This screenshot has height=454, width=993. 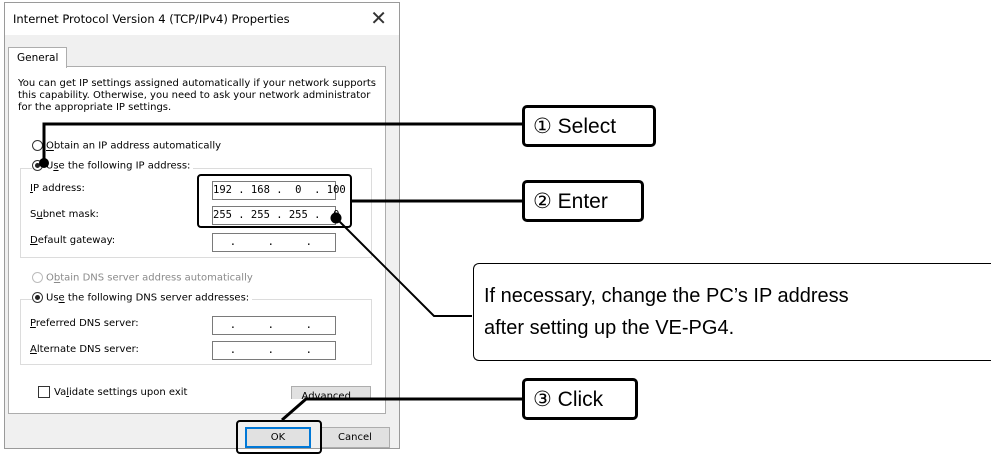 What do you see at coordinates (274, 201) in the screenshot?
I see `ip-subnet-highlight` at bounding box center [274, 201].